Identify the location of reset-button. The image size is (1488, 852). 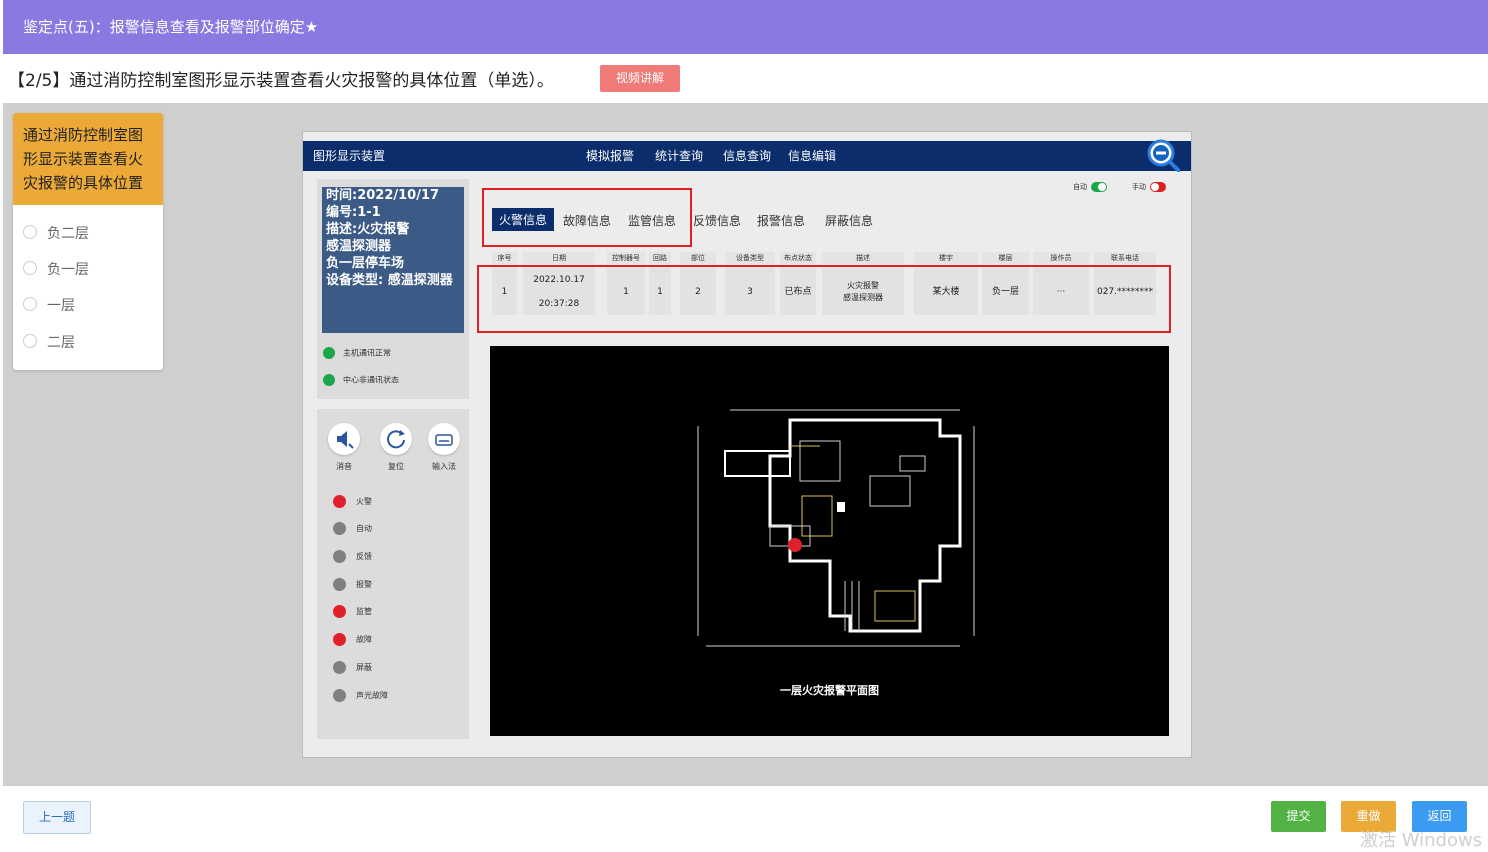
(396, 439).